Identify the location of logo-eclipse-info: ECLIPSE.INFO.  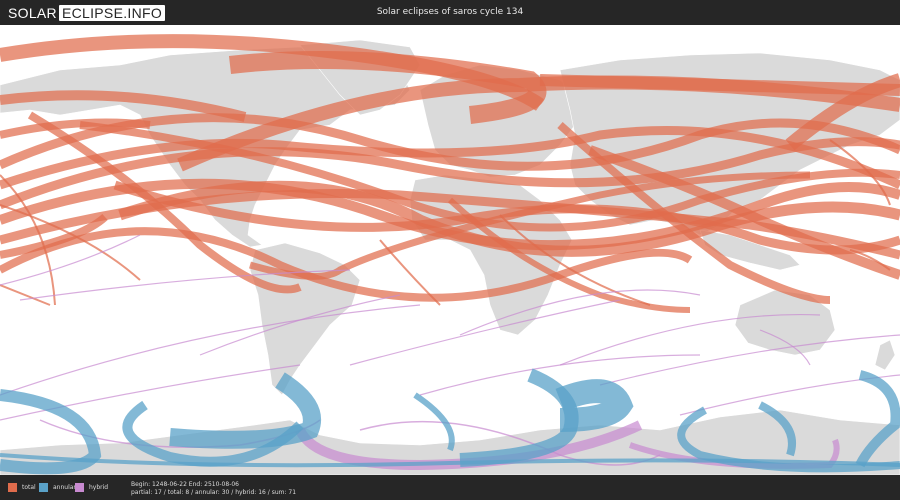
(112, 12).